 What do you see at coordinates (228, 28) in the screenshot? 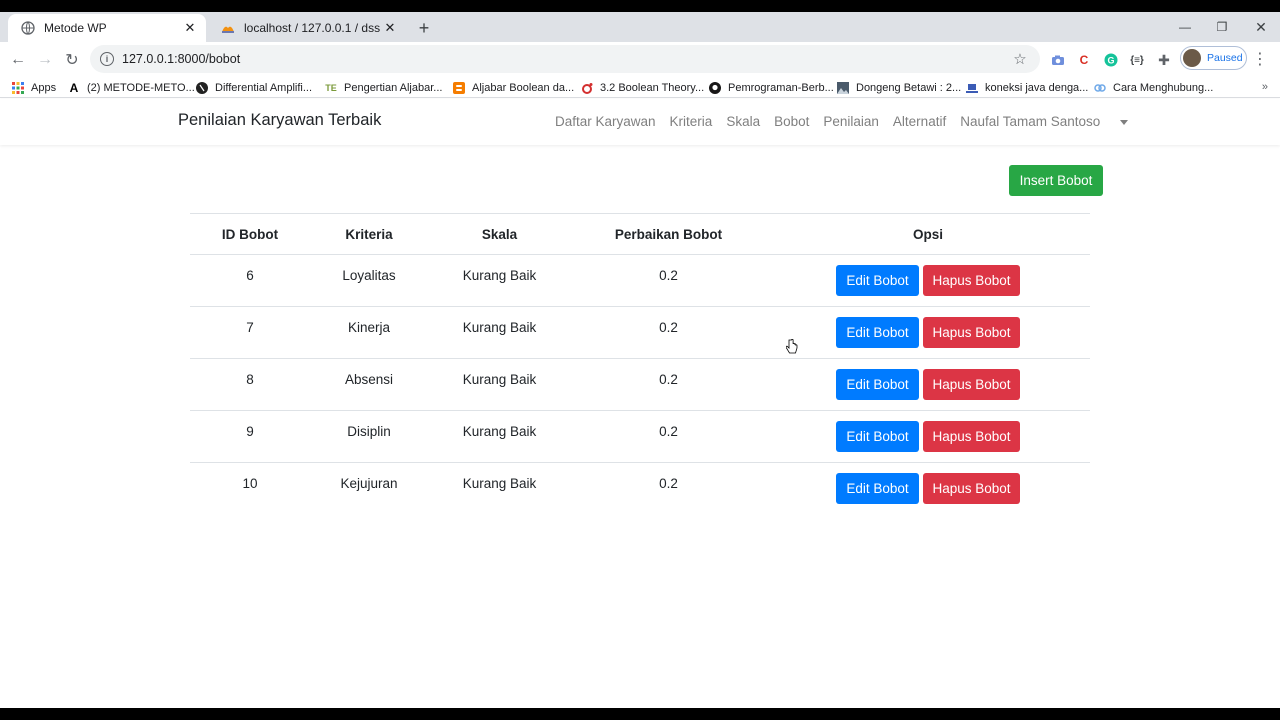
I see `phpmyadmin-icon` at bounding box center [228, 28].